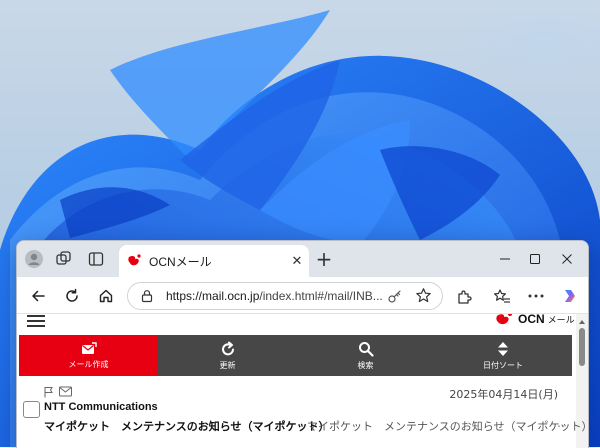 Image resolution: width=600 pixels, height=448 pixels. What do you see at coordinates (187, 426) in the screenshot?
I see `mail-subject: マイポケット メンテナンスのお知らせ（マイポケット）` at bounding box center [187, 426].